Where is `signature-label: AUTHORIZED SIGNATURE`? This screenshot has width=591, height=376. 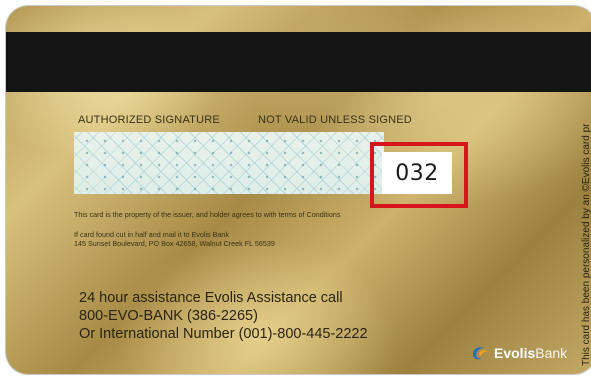 signature-label: AUTHORIZED SIGNATURE is located at coordinates (149, 120).